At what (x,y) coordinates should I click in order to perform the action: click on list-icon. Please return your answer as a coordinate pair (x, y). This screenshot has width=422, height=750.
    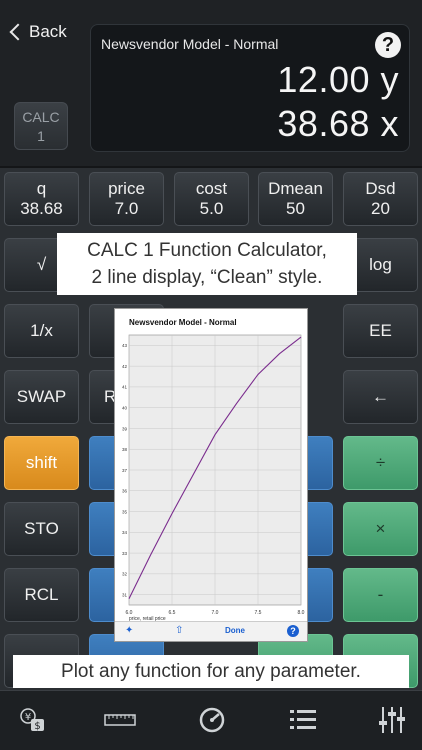
    Looking at the image, I should click on (303, 719).